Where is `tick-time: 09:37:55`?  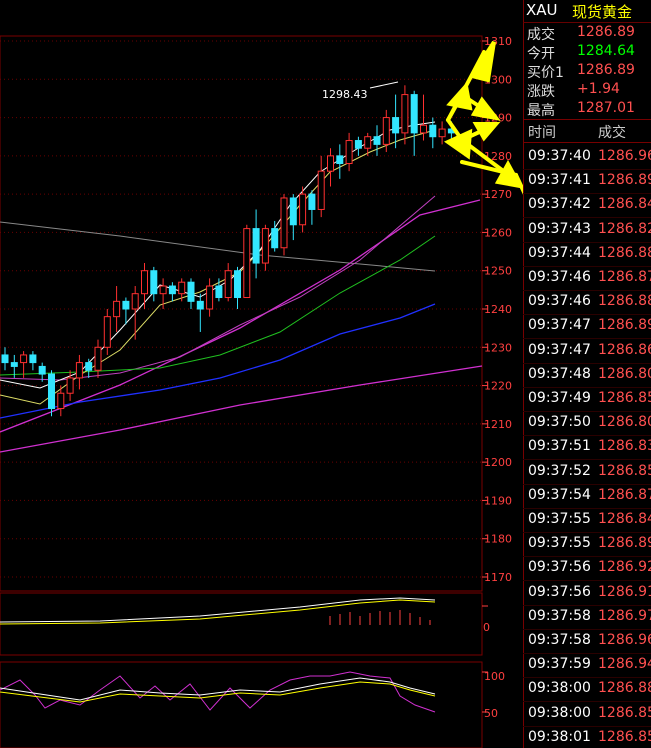
tick-time: 09:37:55 is located at coordinates (559, 519).